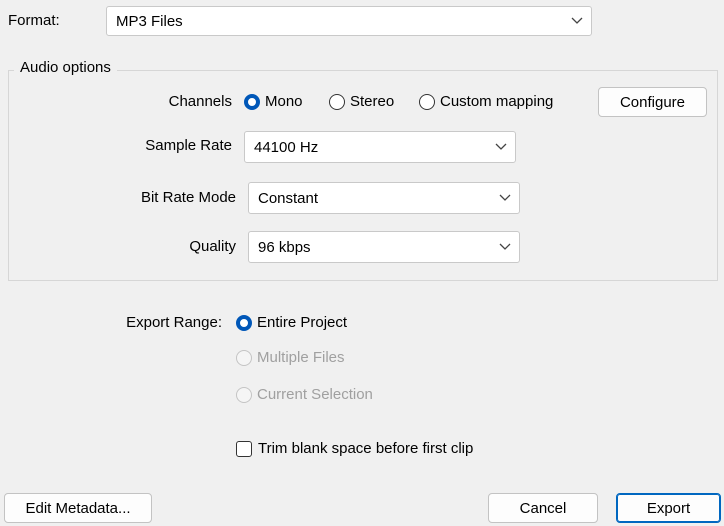 This screenshot has width=724, height=526. I want to click on channel-radio-label: Stereo, so click(372, 101).